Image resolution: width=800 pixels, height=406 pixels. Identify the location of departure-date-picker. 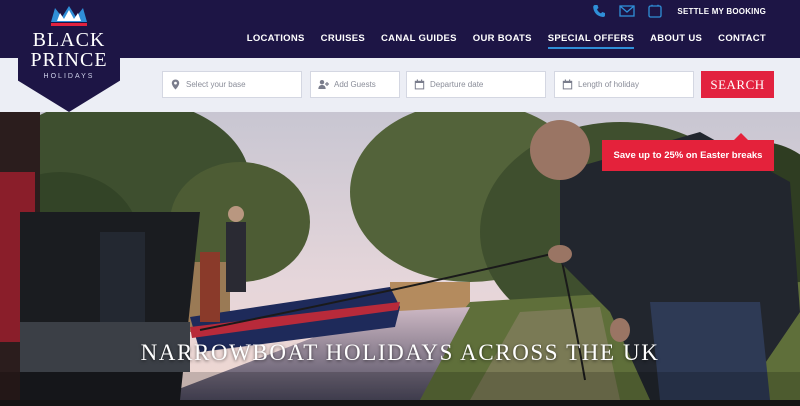
(476, 84).